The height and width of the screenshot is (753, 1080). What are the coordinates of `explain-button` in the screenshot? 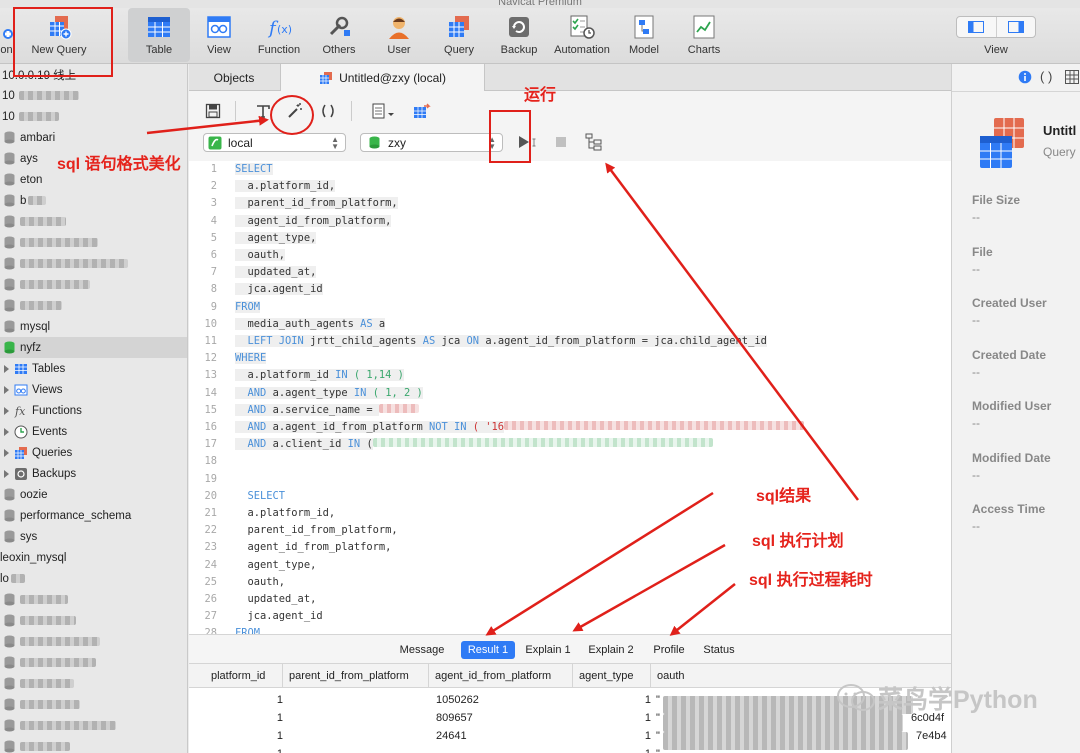 It's located at (594, 142).